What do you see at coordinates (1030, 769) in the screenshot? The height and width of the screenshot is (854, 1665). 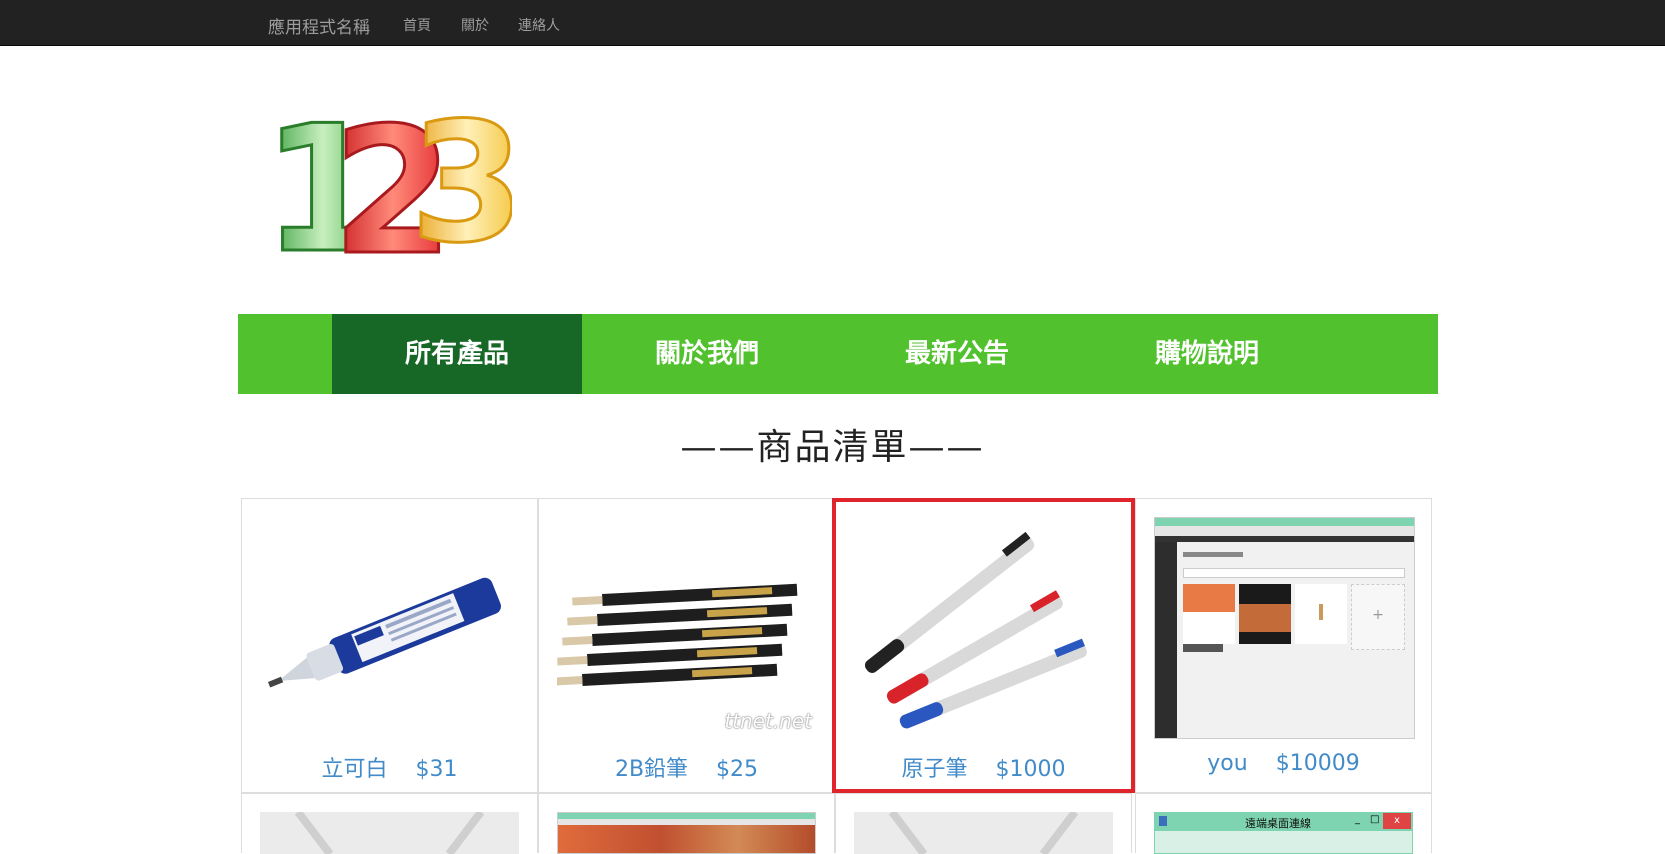 I see `product-price: $1000` at bounding box center [1030, 769].